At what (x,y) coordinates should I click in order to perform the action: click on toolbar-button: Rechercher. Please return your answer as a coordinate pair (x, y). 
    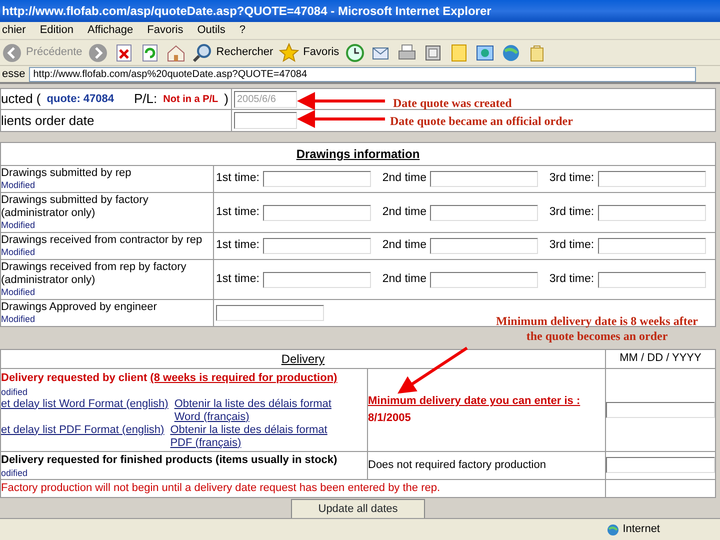
    Looking at the image, I should click on (233, 52).